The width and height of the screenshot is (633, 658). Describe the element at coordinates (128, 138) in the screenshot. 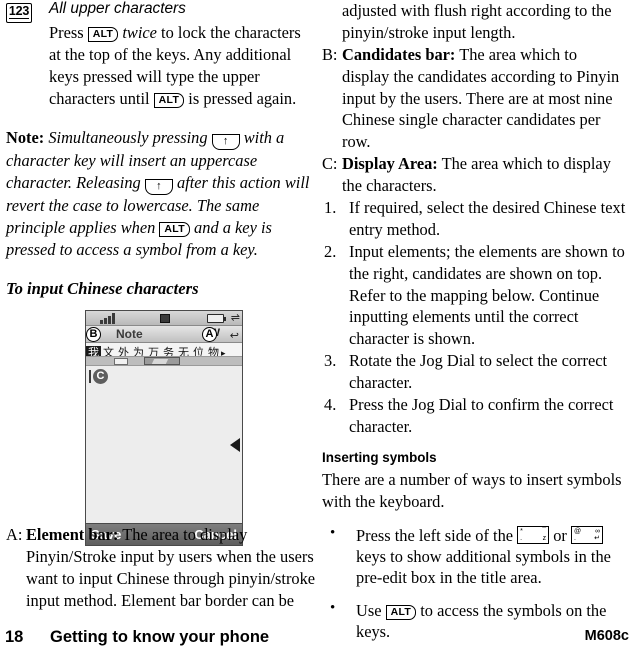

I see `note-part-1: Simultaneously pressing` at that location.